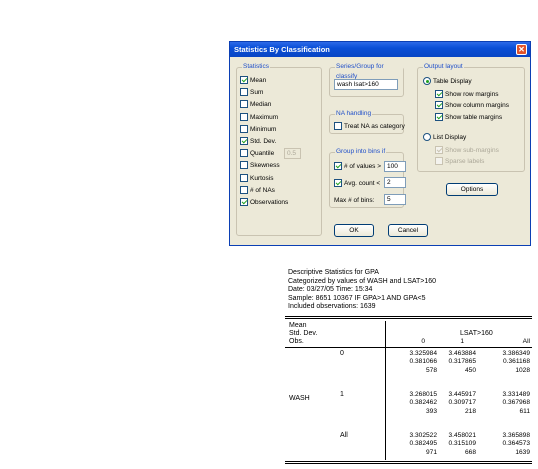 The width and height of the screenshot is (538, 469). I want to click on list-display-radio, so click(427, 137).